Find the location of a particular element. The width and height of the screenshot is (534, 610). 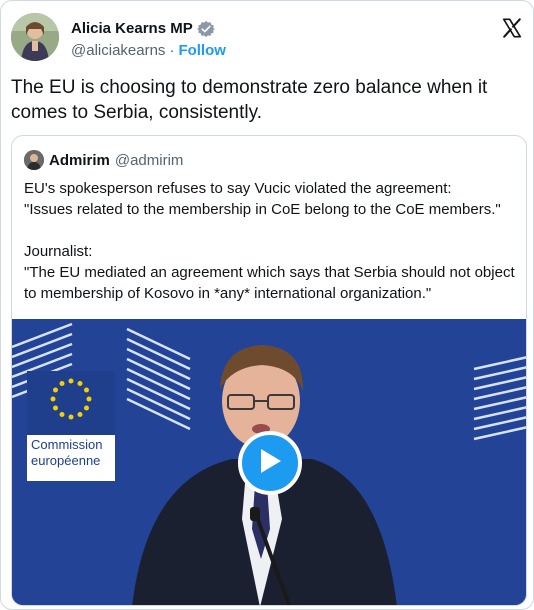

author-handle: @aliciakearns is located at coordinates (118, 51).